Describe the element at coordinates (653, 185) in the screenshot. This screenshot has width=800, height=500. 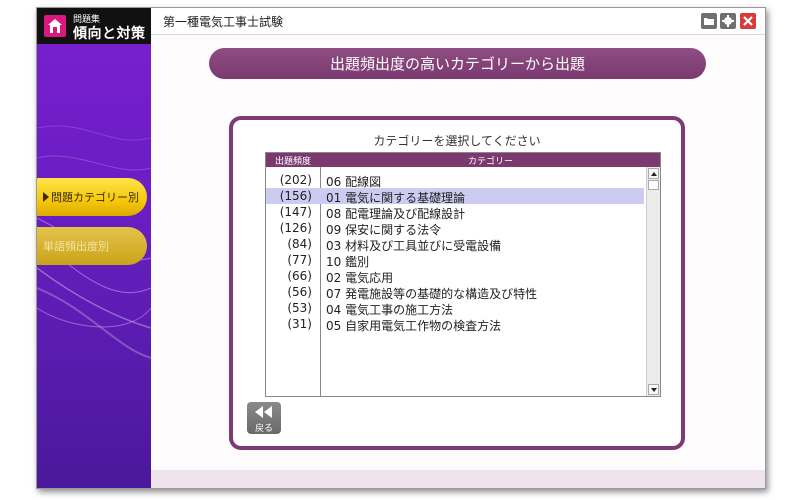
I see `scroll-thumb` at that location.